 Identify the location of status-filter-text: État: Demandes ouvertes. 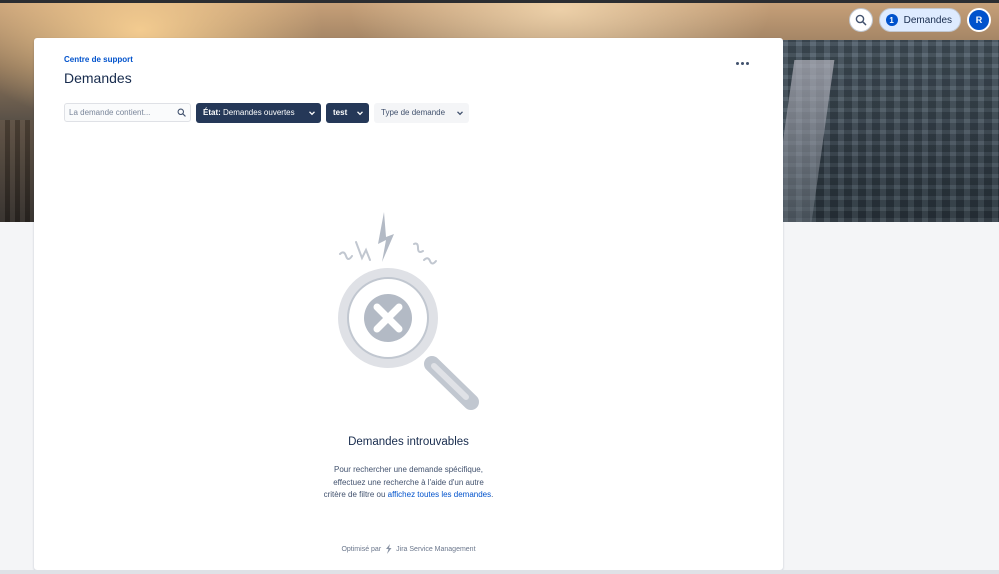
(249, 112).